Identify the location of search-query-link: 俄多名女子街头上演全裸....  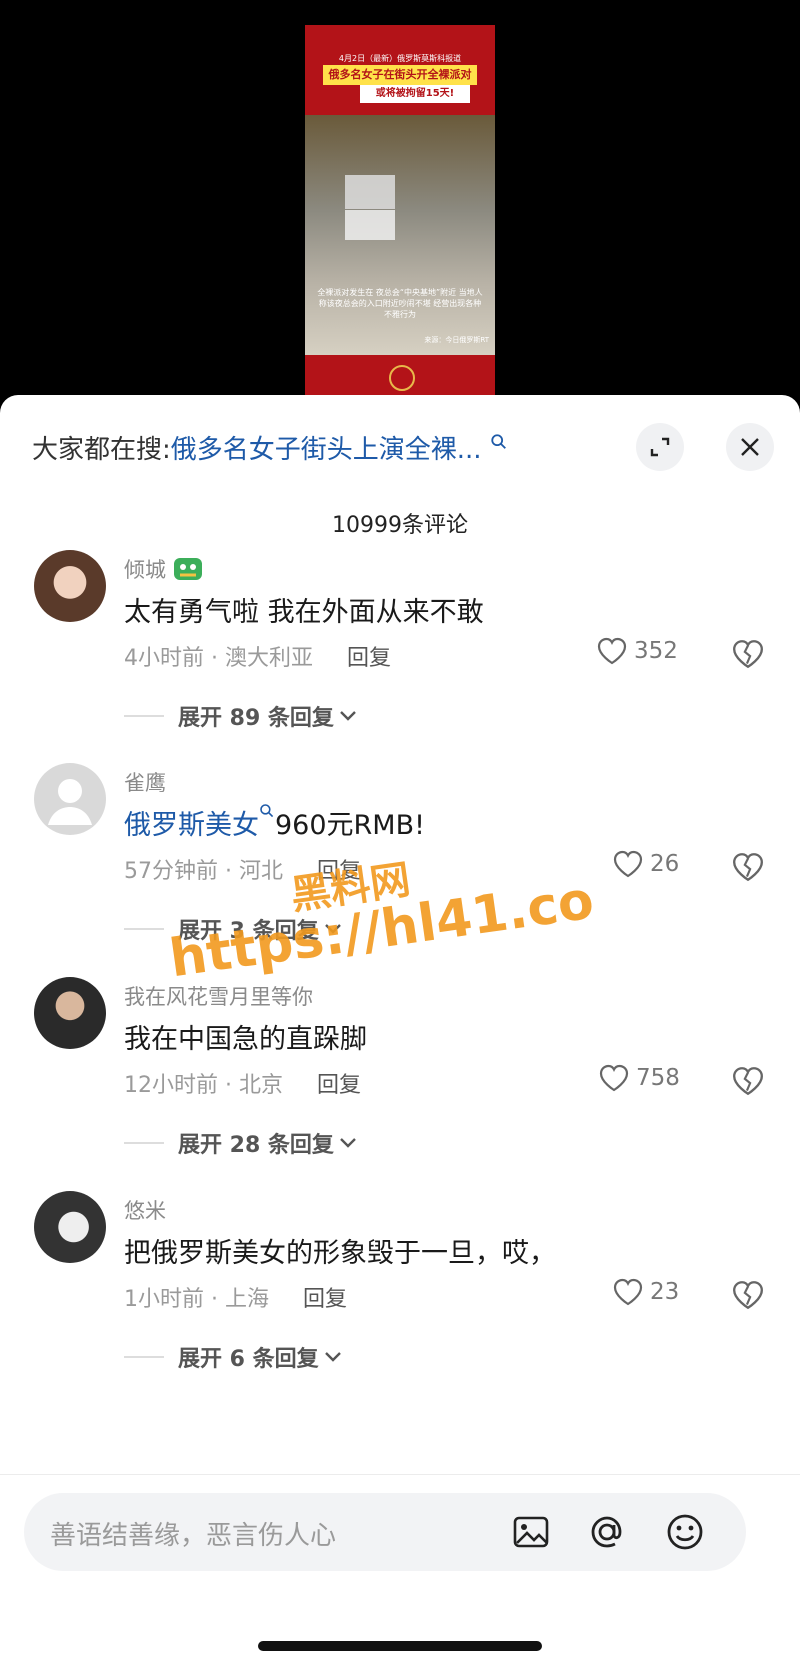
(326, 447).